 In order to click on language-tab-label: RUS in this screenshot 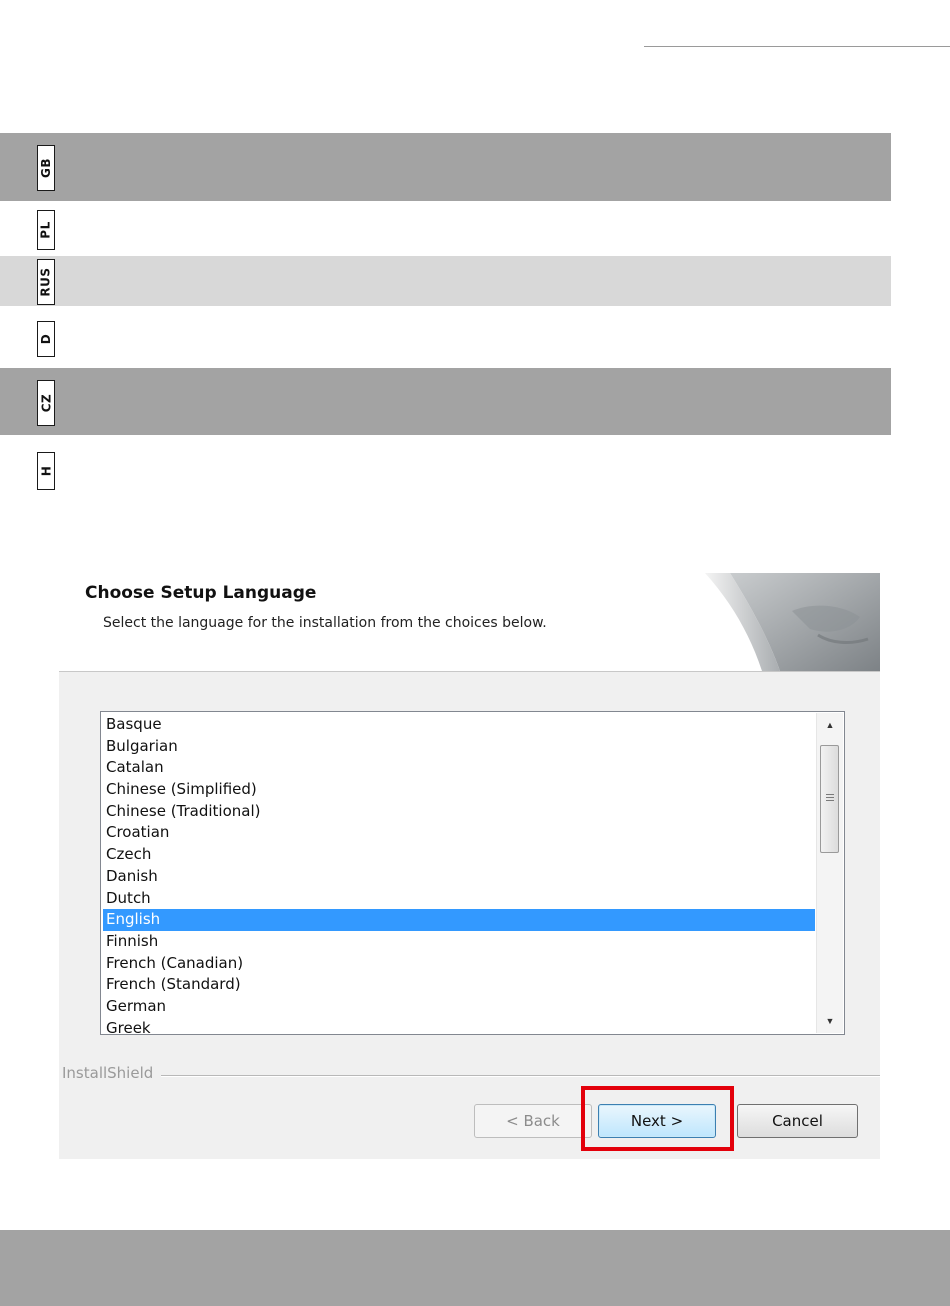, I will do `click(46, 282)`.